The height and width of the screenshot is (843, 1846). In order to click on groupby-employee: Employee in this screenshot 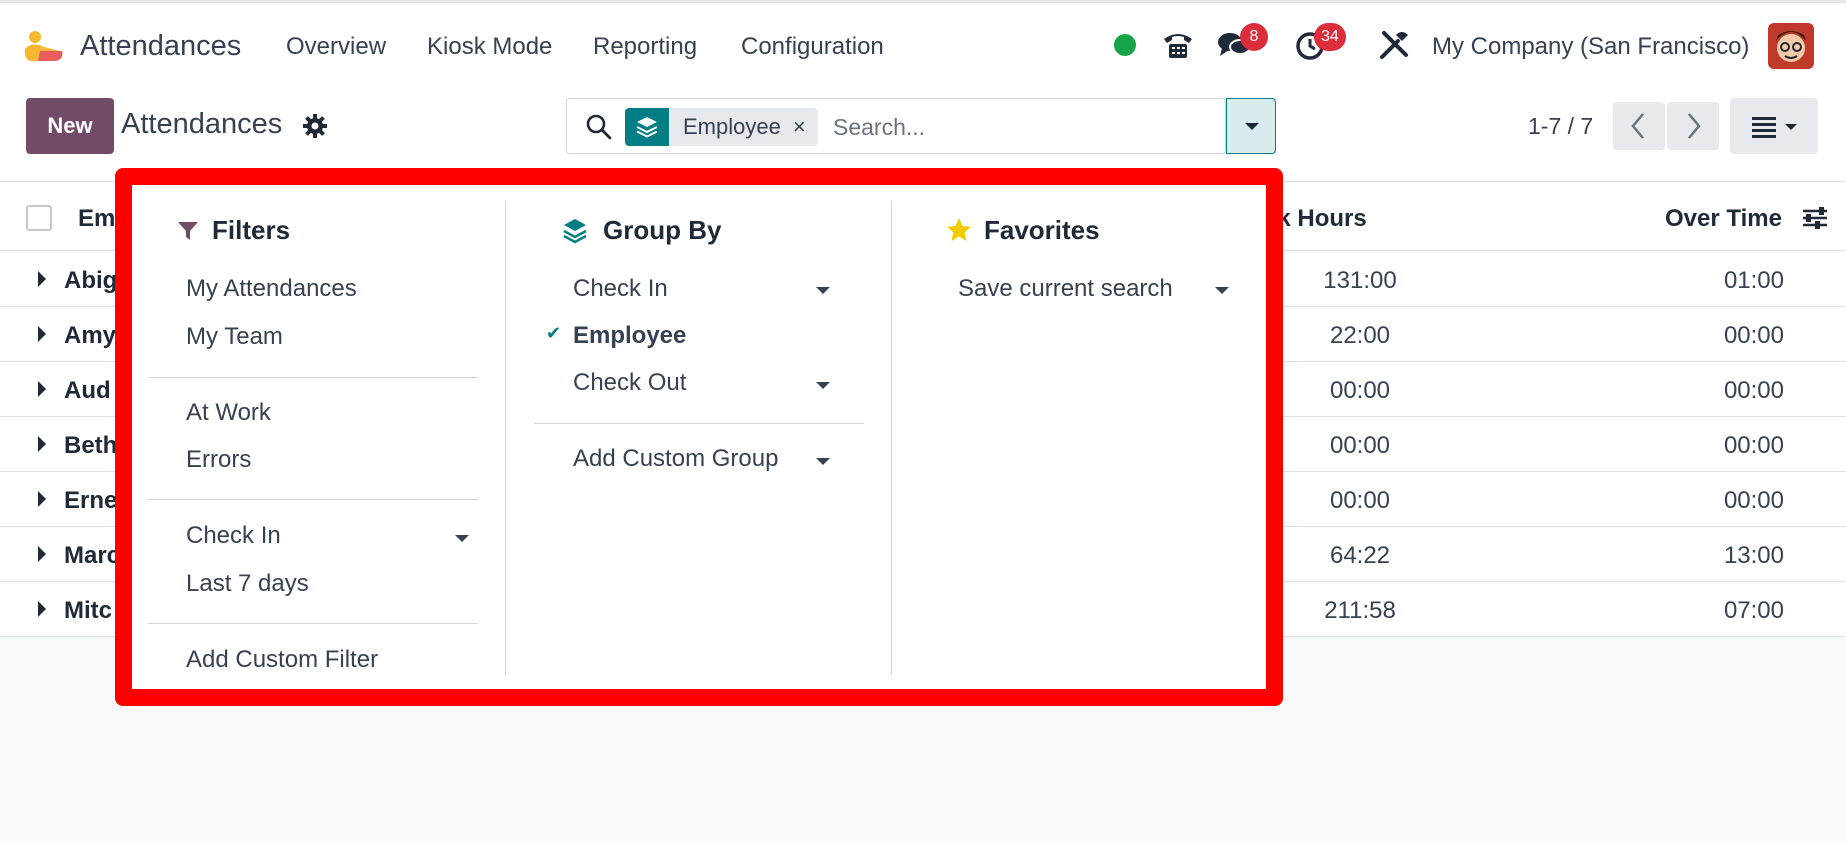, I will do `click(629, 336)`.